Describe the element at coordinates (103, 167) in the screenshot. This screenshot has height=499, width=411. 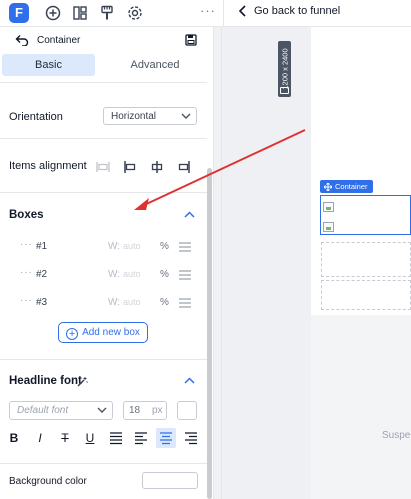
I see `align-stretch-icon` at that location.